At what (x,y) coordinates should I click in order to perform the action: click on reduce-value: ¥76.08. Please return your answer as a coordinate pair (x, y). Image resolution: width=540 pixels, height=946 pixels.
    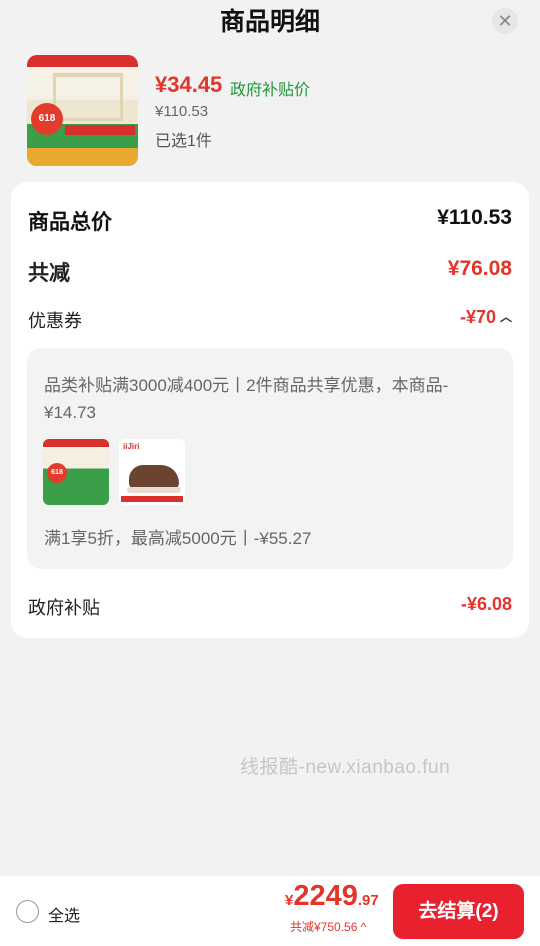
    Looking at the image, I should click on (479, 268).